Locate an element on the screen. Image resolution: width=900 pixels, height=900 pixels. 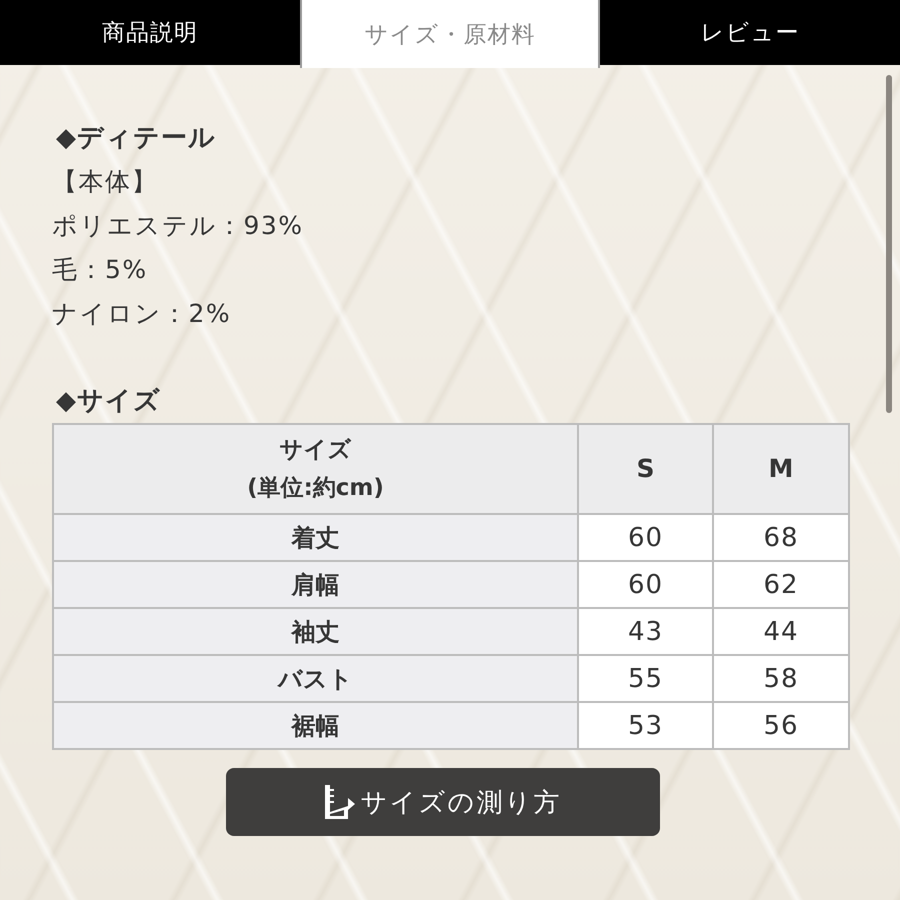
tab: レビュー is located at coordinates (750, 32).